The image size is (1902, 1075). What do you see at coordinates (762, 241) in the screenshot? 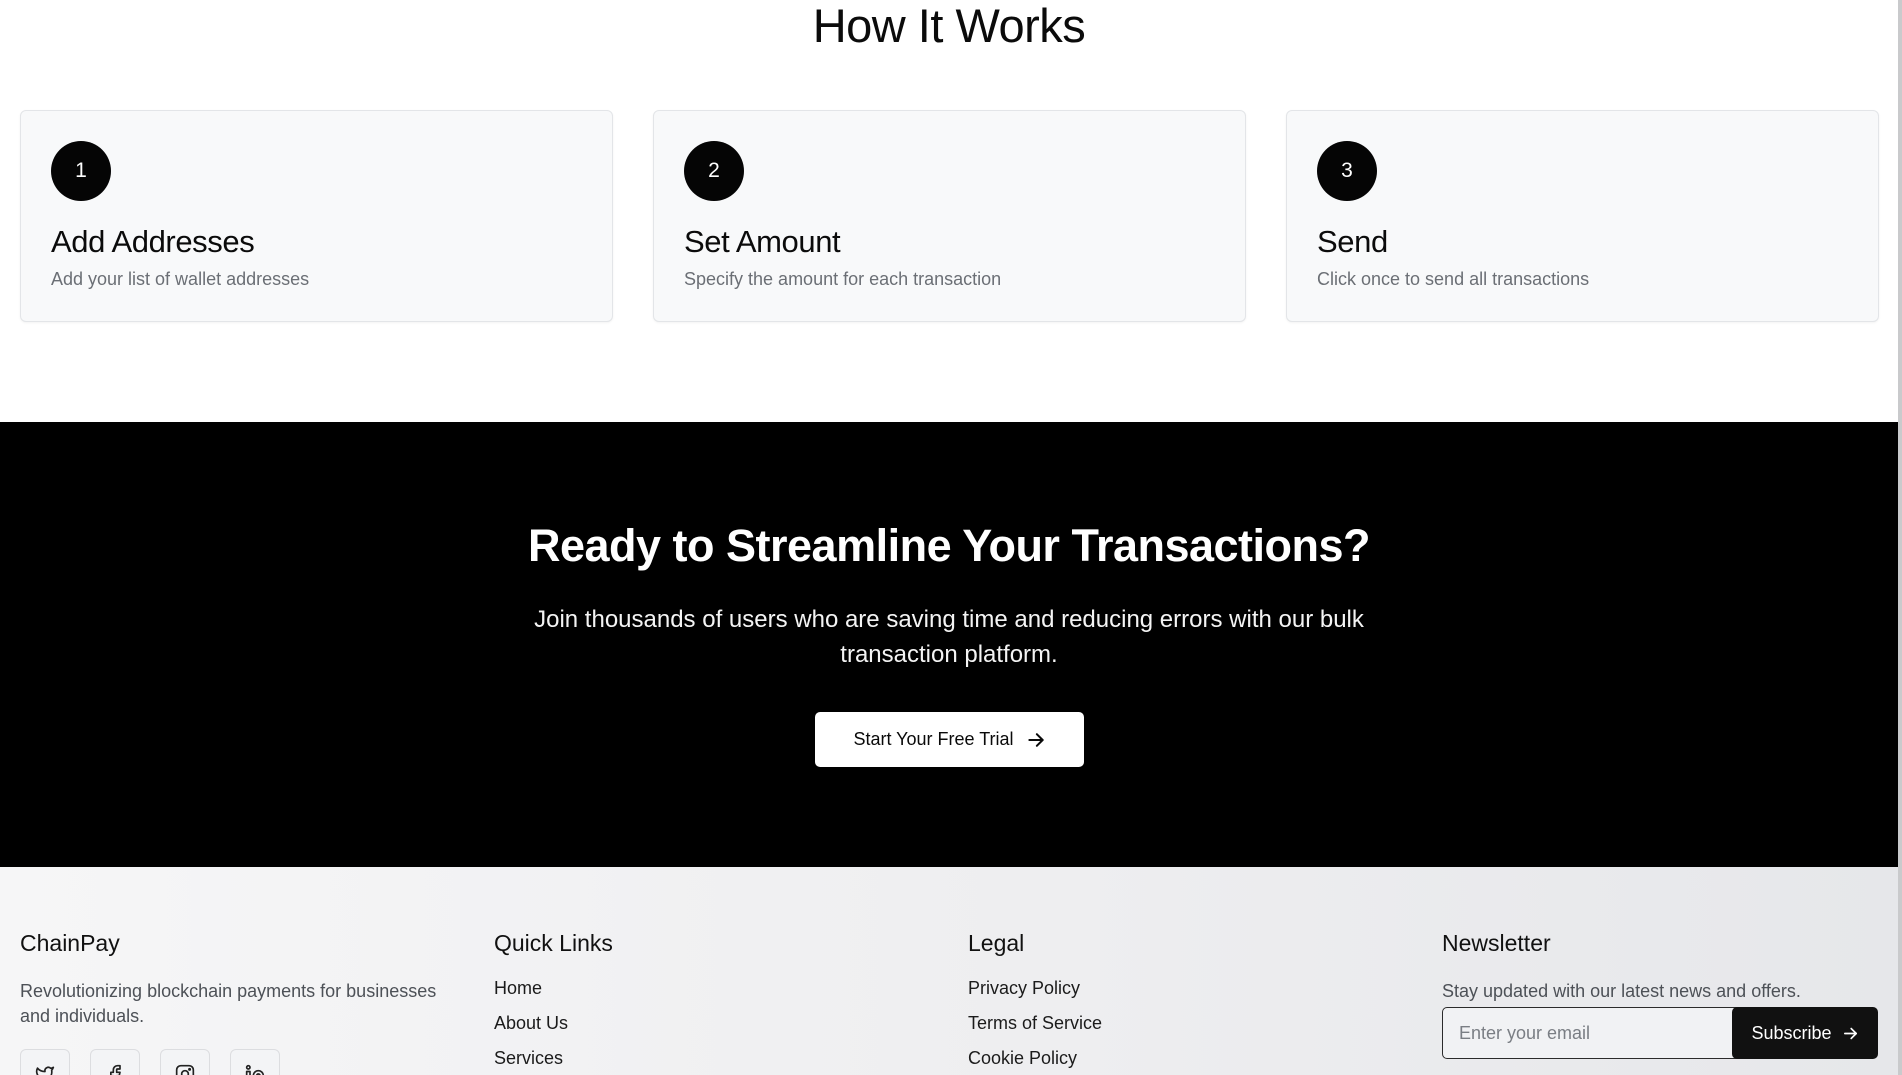
I see `step-title: Set Amount` at bounding box center [762, 241].